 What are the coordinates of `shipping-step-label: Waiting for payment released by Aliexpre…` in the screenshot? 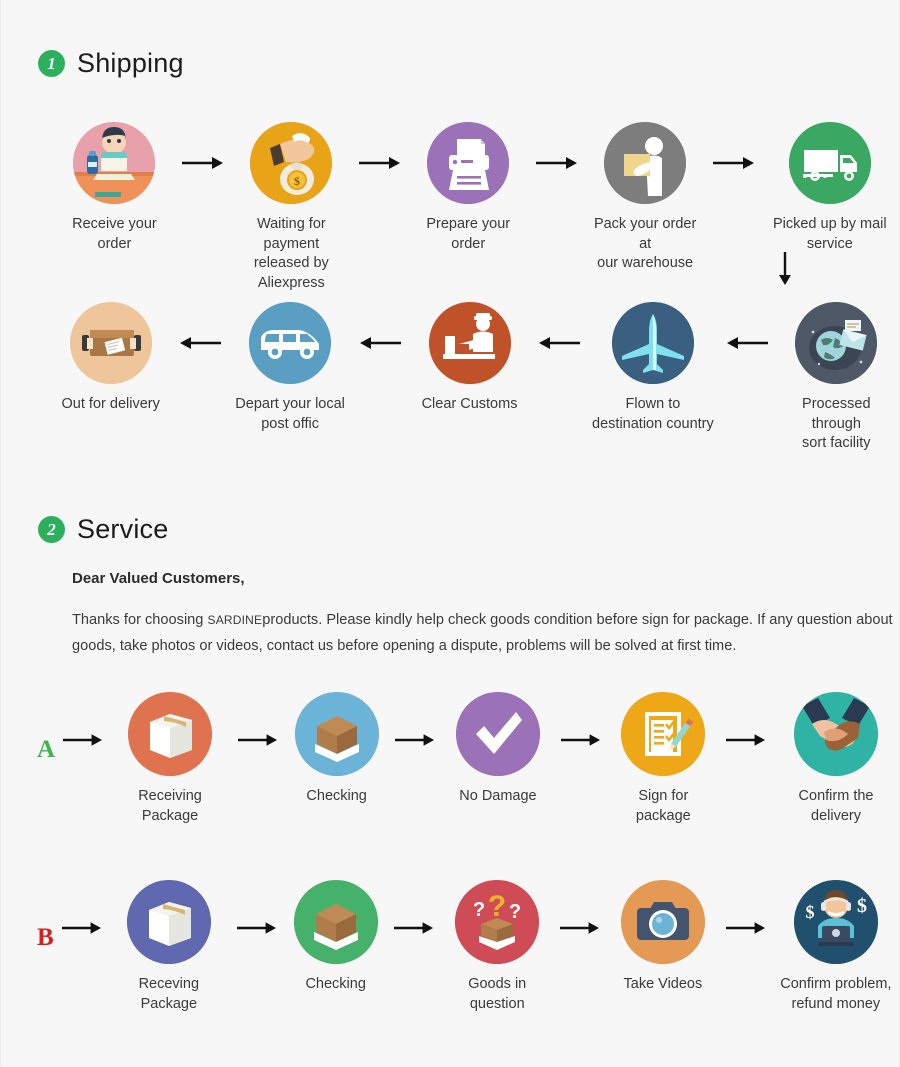 It's located at (291, 253).